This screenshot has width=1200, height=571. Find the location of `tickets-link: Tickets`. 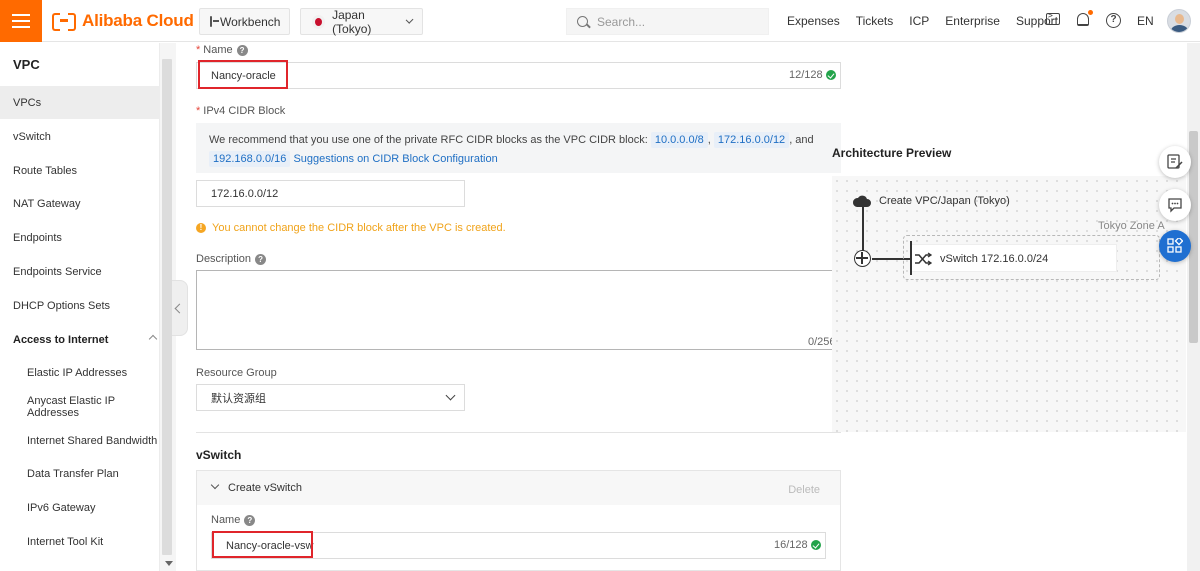

tickets-link: Tickets is located at coordinates (875, 21).